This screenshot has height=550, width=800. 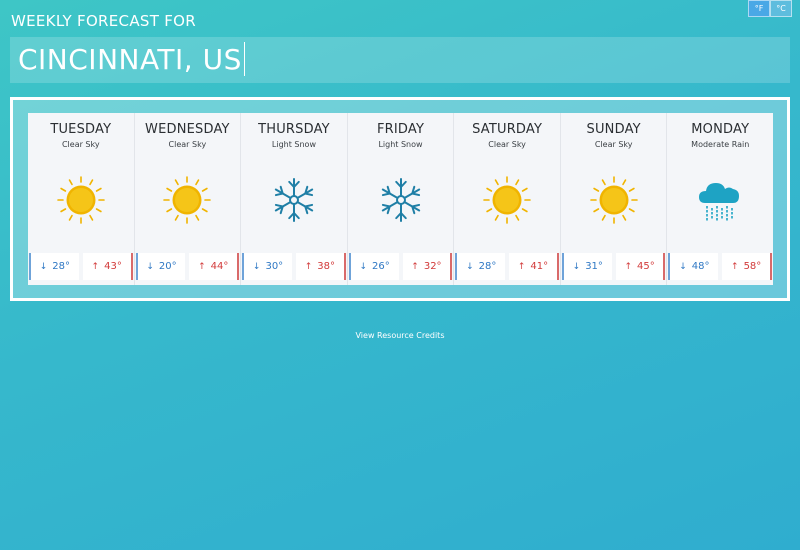 I want to click on day-name: SUNDAY, so click(x=613, y=129).